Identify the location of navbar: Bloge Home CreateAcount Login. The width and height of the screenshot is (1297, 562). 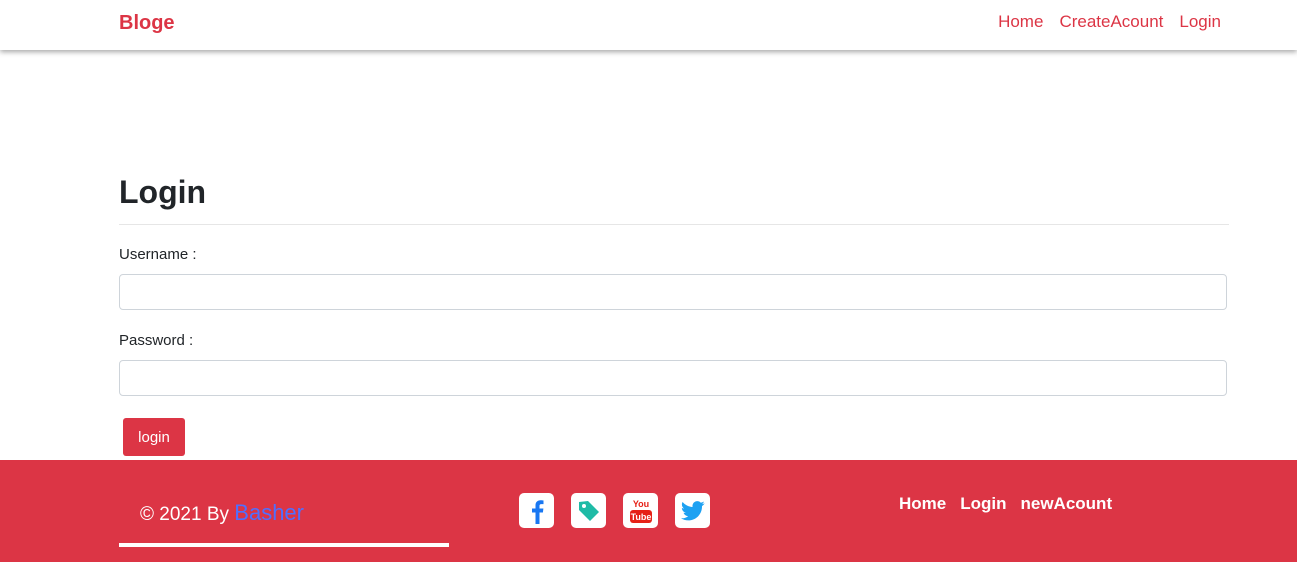
(648, 25).